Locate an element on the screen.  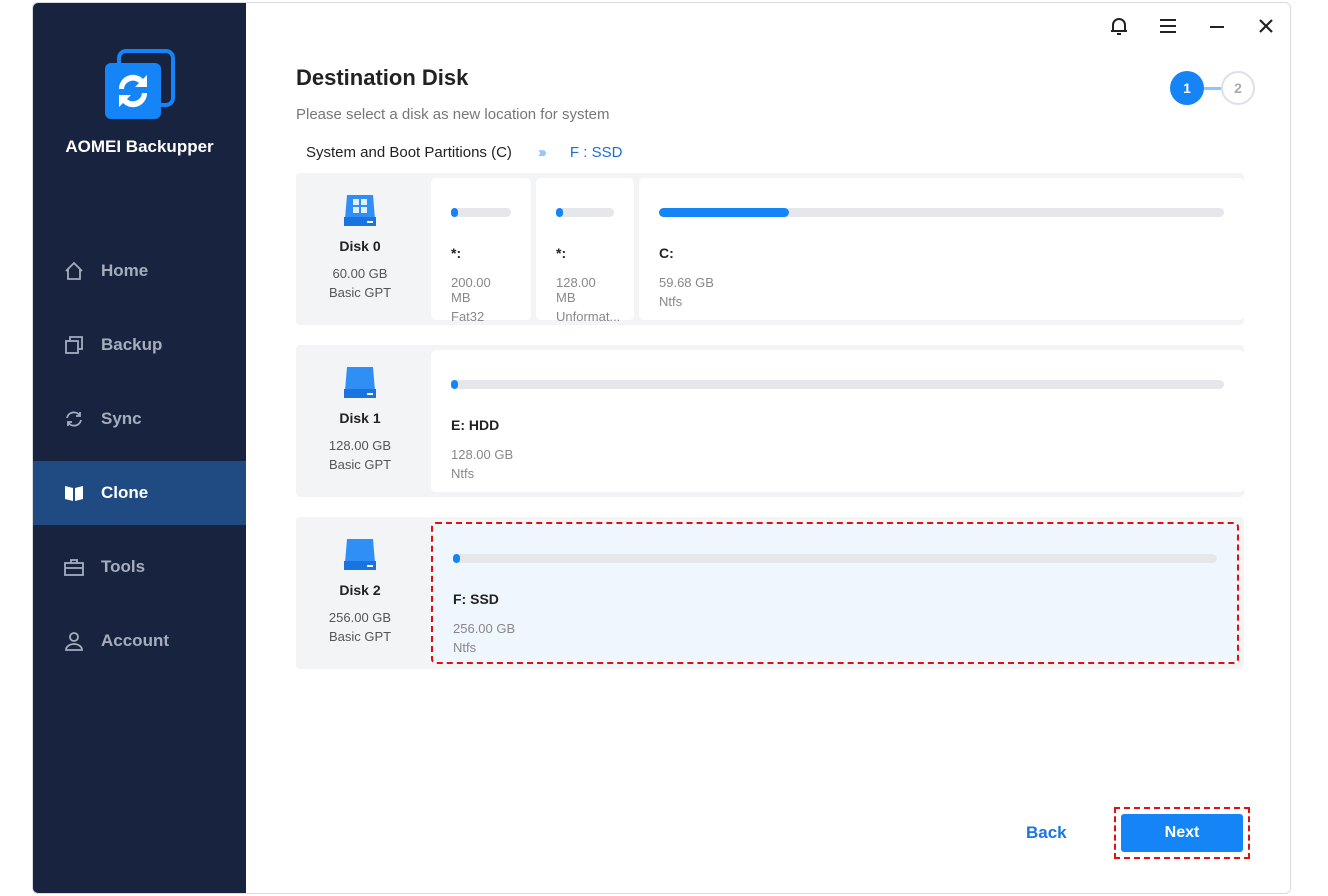
home-icon is located at coordinates (74, 270).